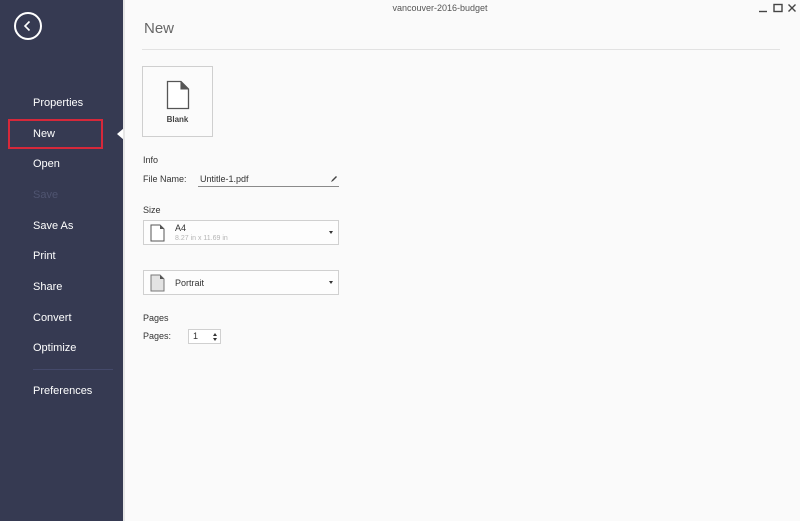 This screenshot has height=521, width=800. I want to click on active-item-highlight, so click(55, 134).